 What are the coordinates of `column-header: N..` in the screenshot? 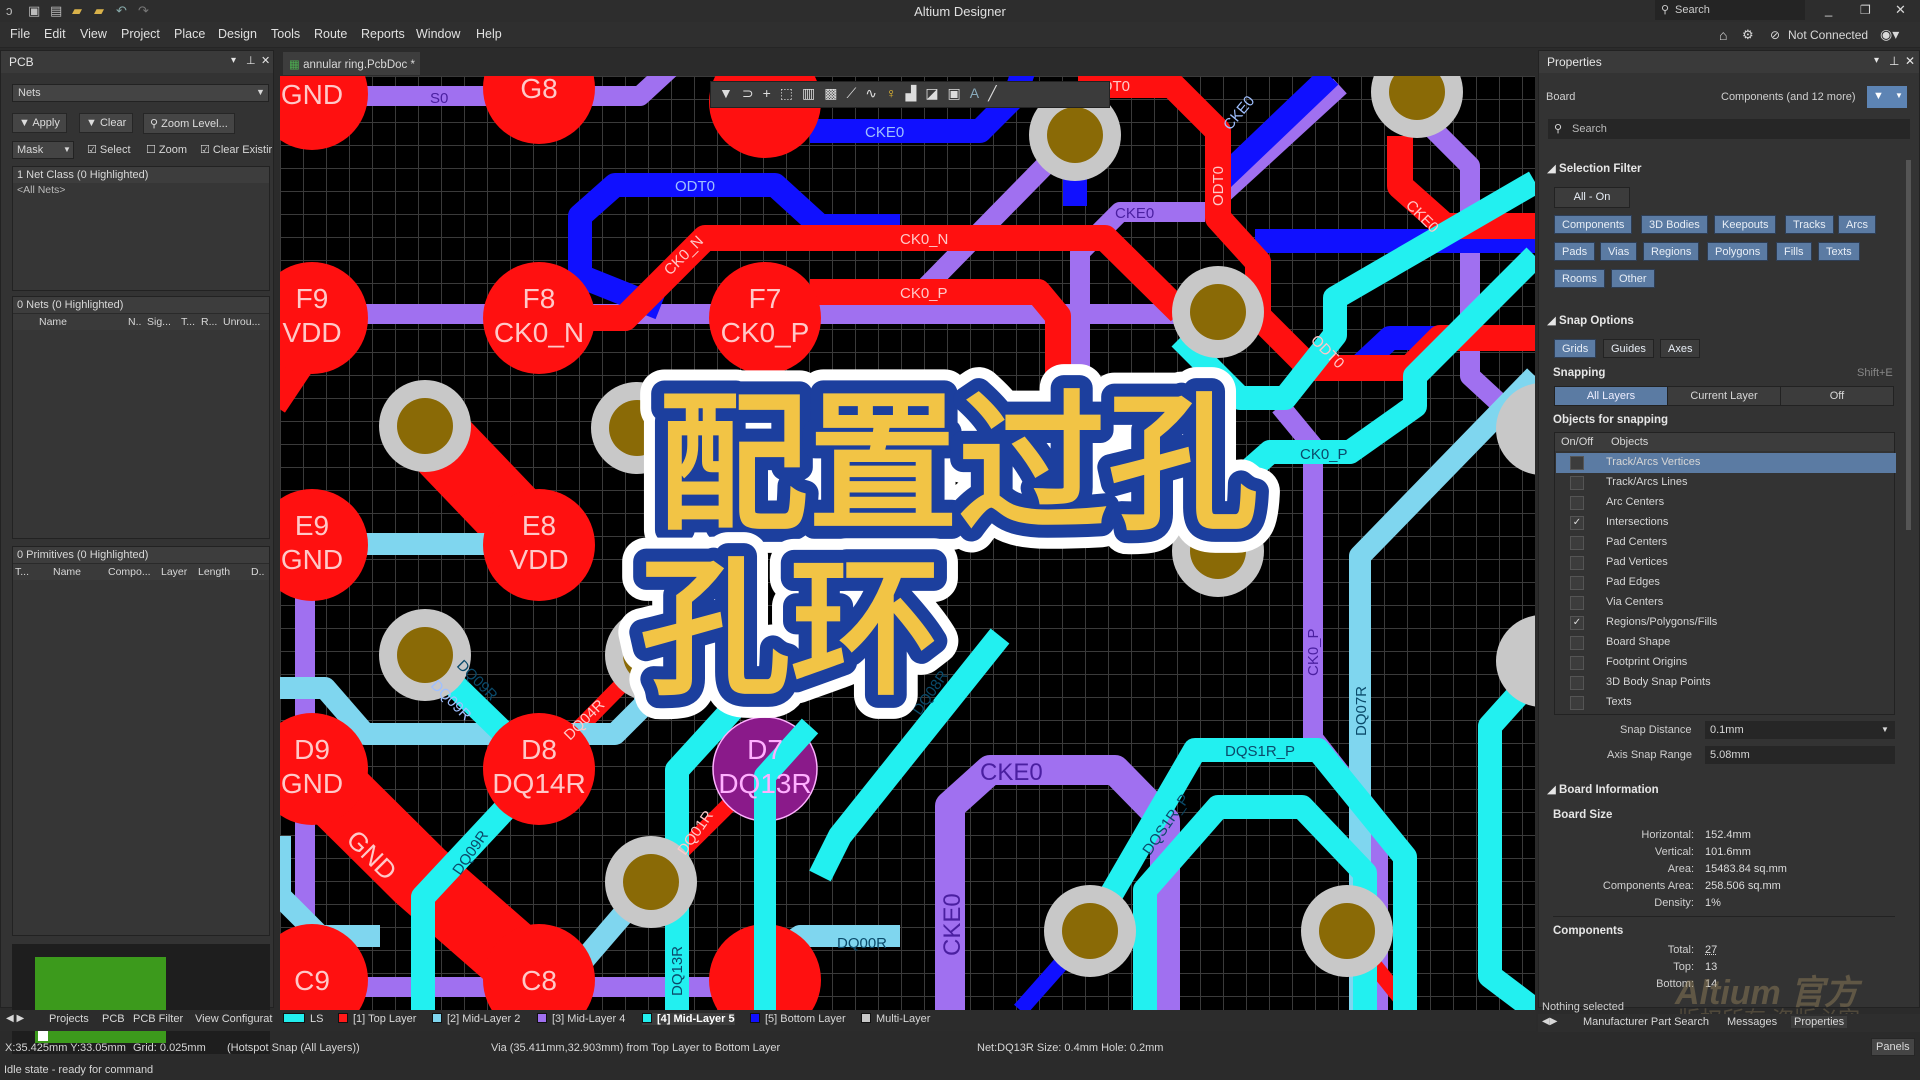 It's located at (134, 322).